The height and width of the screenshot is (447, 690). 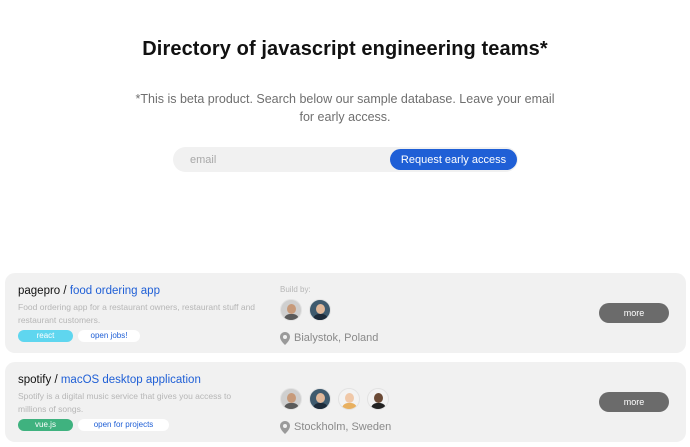 What do you see at coordinates (109, 336) in the screenshot?
I see `status-tag: open jobs!` at bounding box center [109, 336].